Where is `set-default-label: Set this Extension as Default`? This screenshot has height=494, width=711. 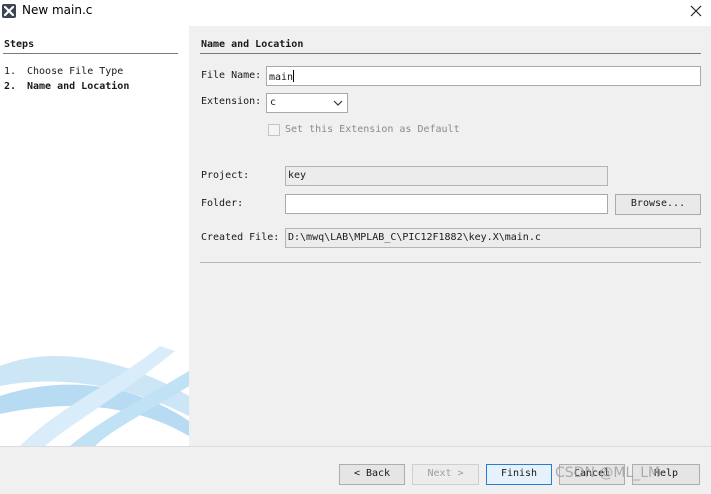 set-default-label: Set this Extension as Default is located at coordinates (372, 129).